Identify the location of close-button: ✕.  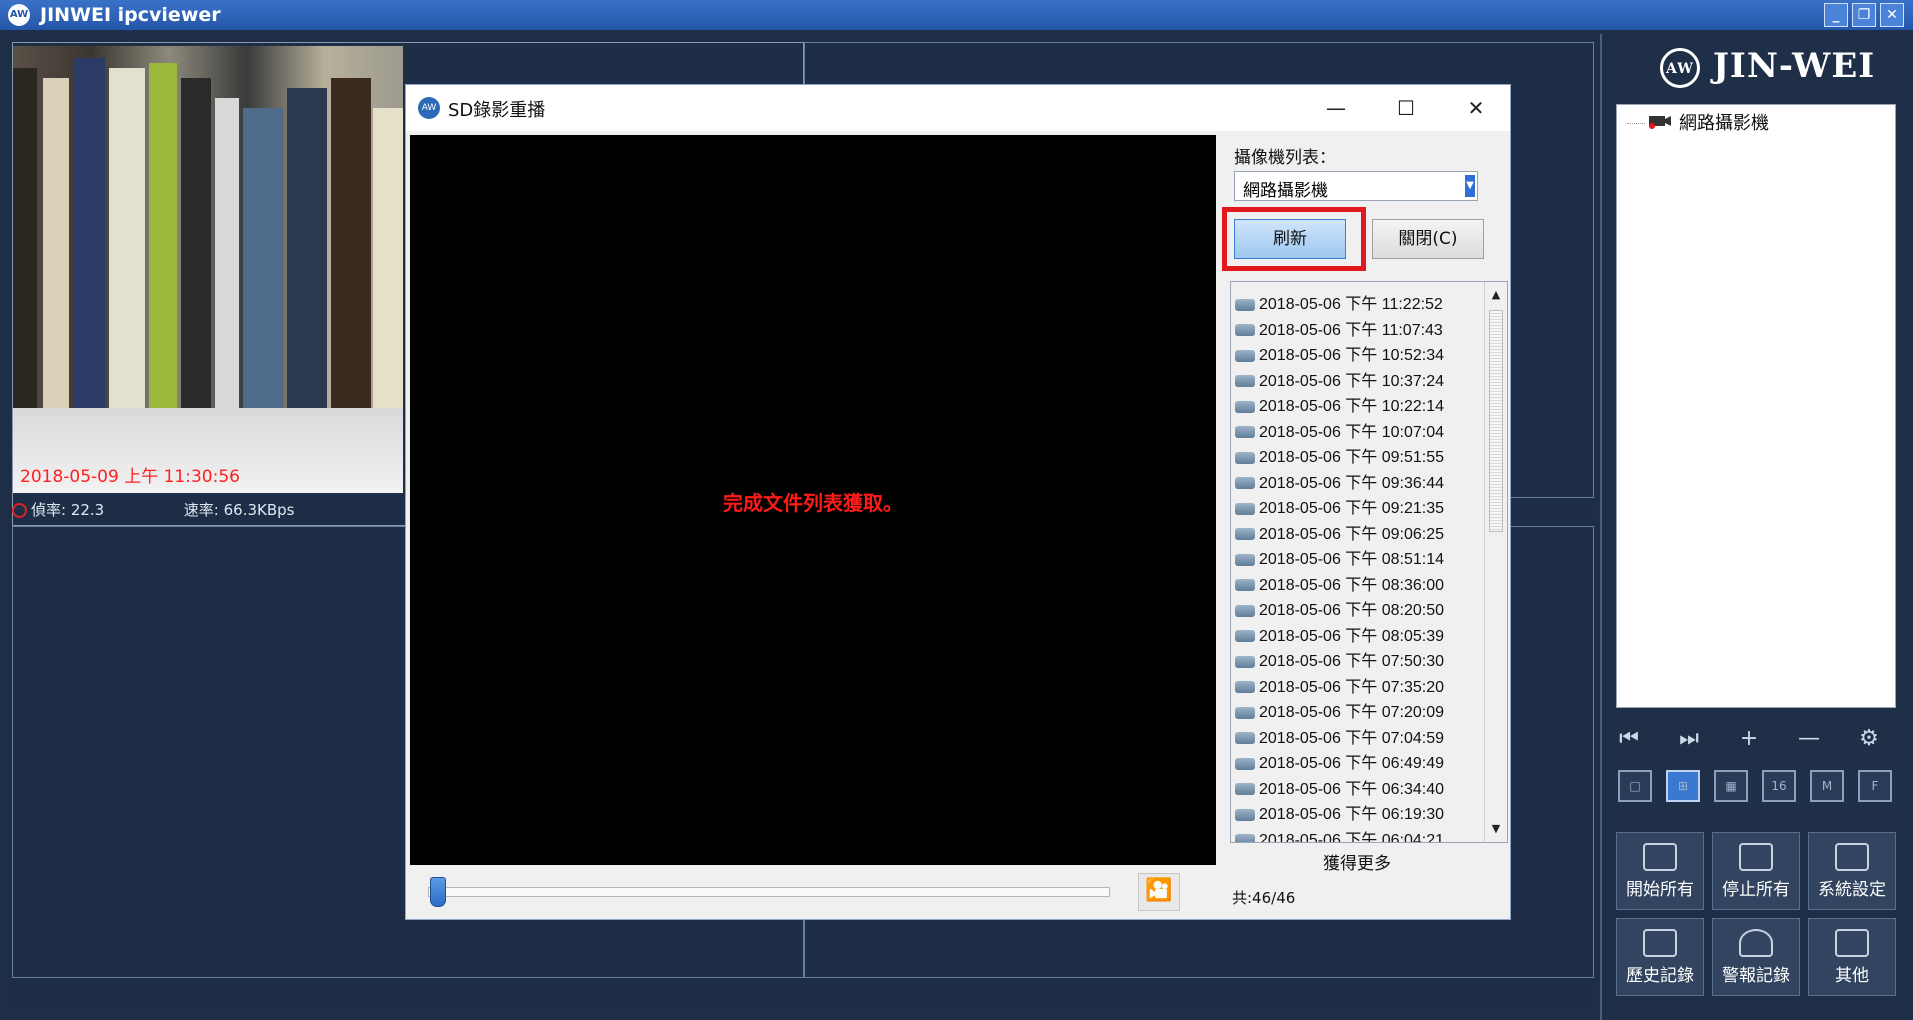
(1892, 15).